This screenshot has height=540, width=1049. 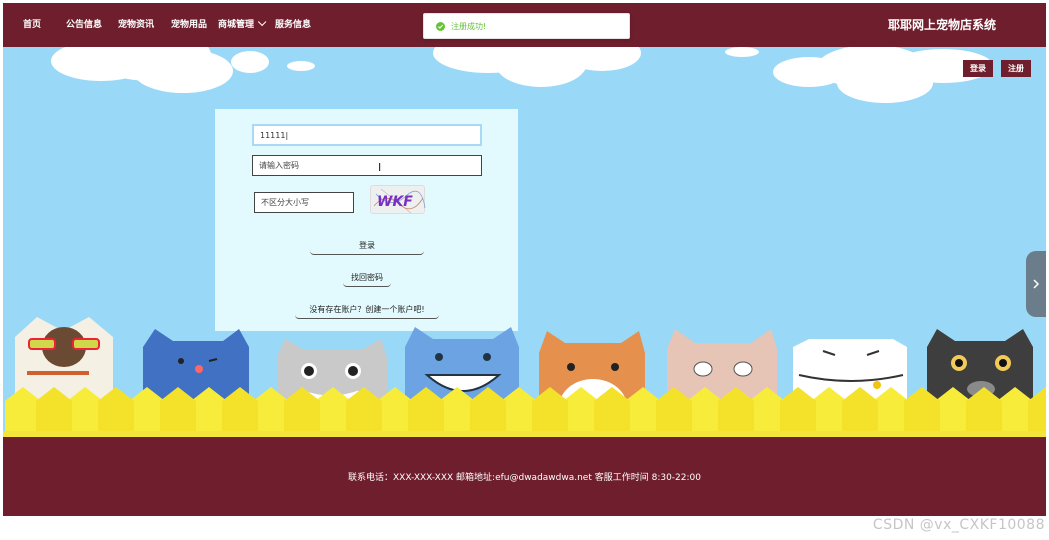 What do you see at coordinates (285, 202) in the screenshot?
I see `captcha-placeholder: 不区分大小写` at bounding box center [285, 202].